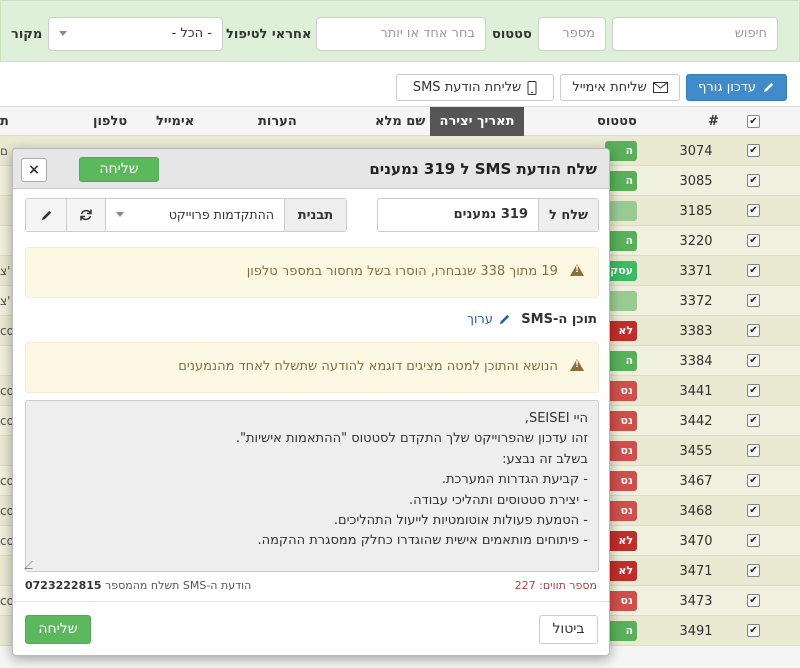 The height and width of the screenshot is (668, 800). What do you see at coordinates (483, 169) in the screenshot?
I see `modal-title: שלח הודעת SMS ל 319 נמענים` at bounding box center [483, 169].